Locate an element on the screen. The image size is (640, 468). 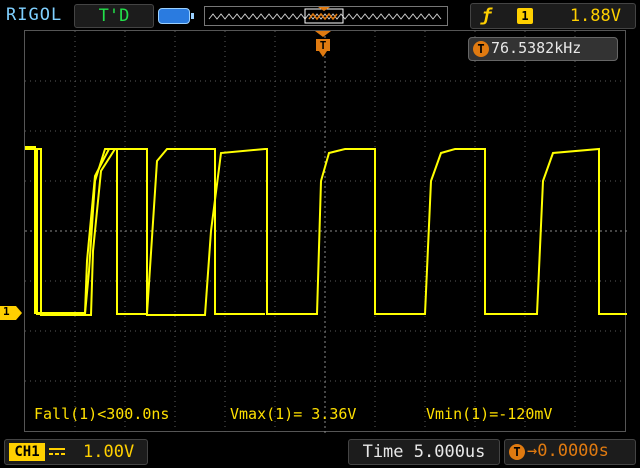
rising-edge-icon: ƒ is located at coordinates (486, 15).